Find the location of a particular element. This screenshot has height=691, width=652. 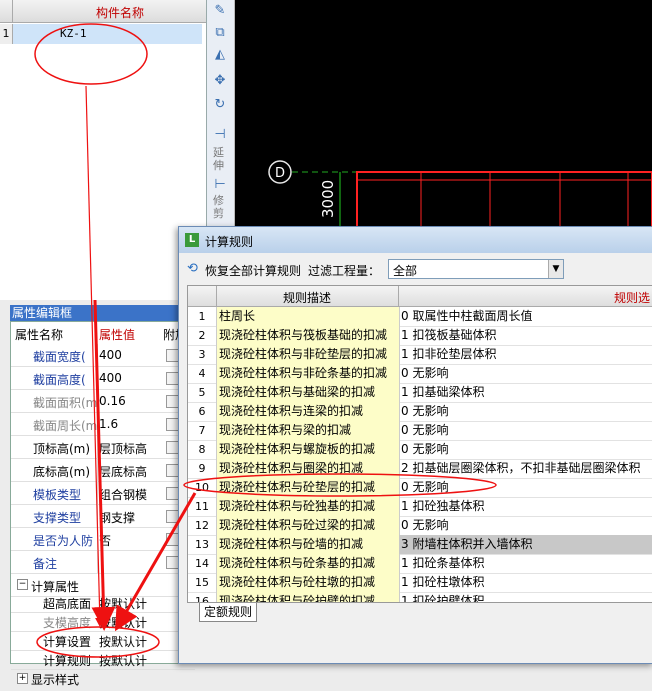

rule-row: 12 现浇砼柱体积与砼过梁的扣减 0 无影响 is located at coordinates (420, 526).